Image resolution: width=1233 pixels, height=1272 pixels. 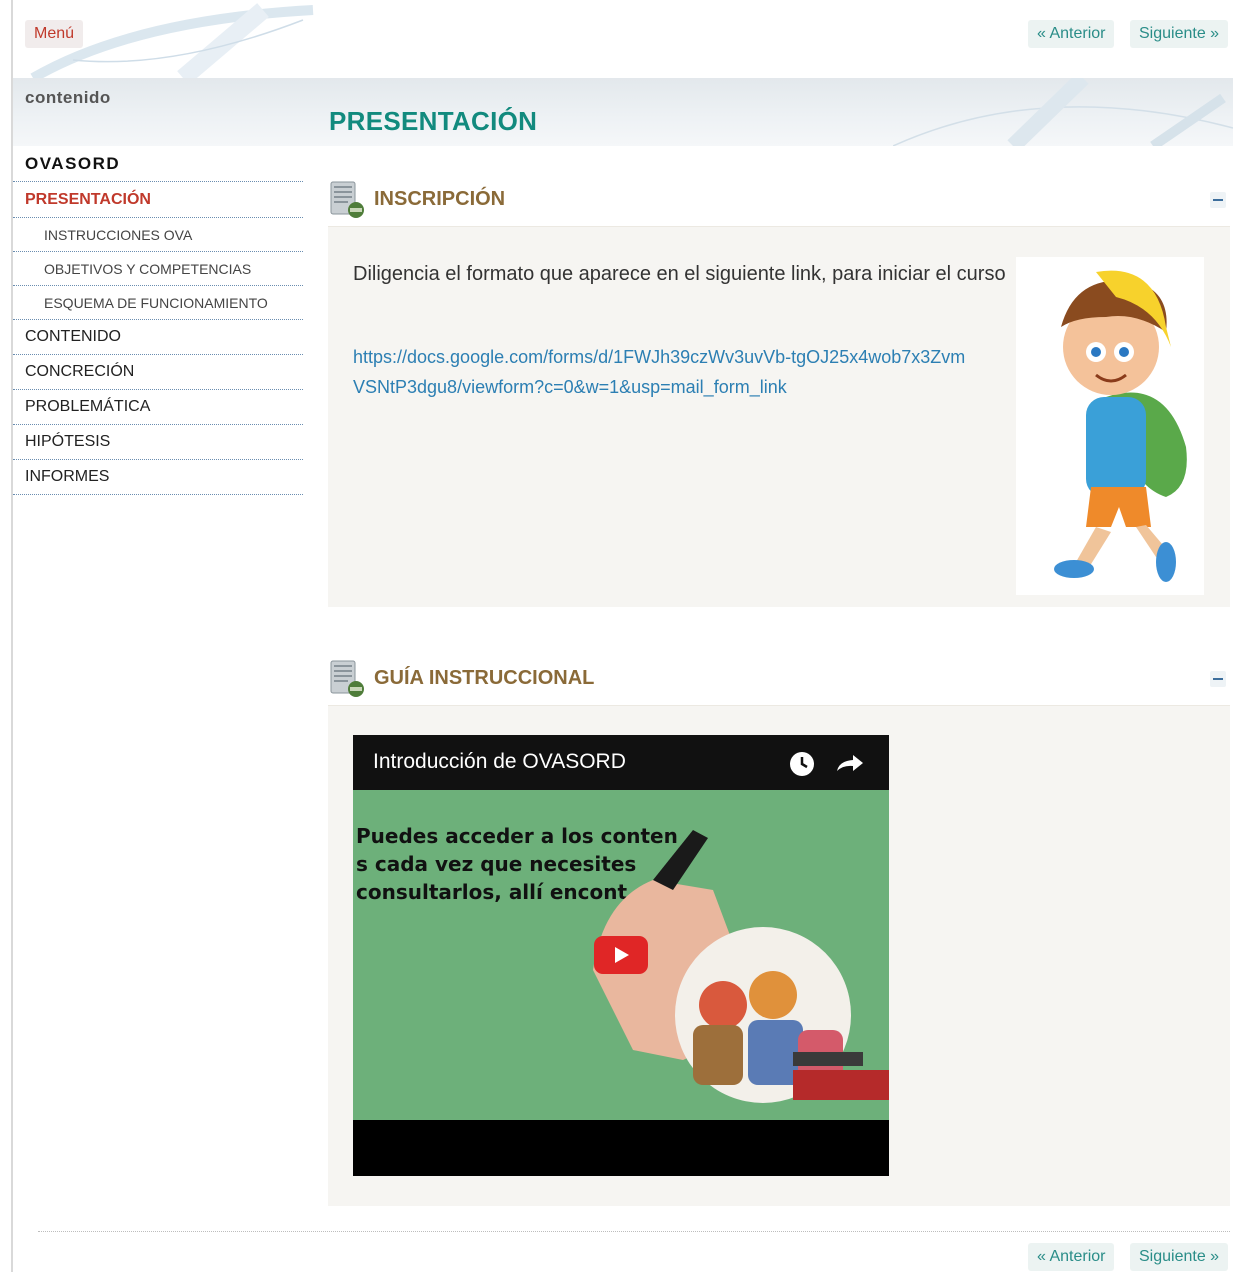 What do you see at coordinates (802, 764) in the screenshot?
I see `clock-icon` at bounding box center [802, 764].